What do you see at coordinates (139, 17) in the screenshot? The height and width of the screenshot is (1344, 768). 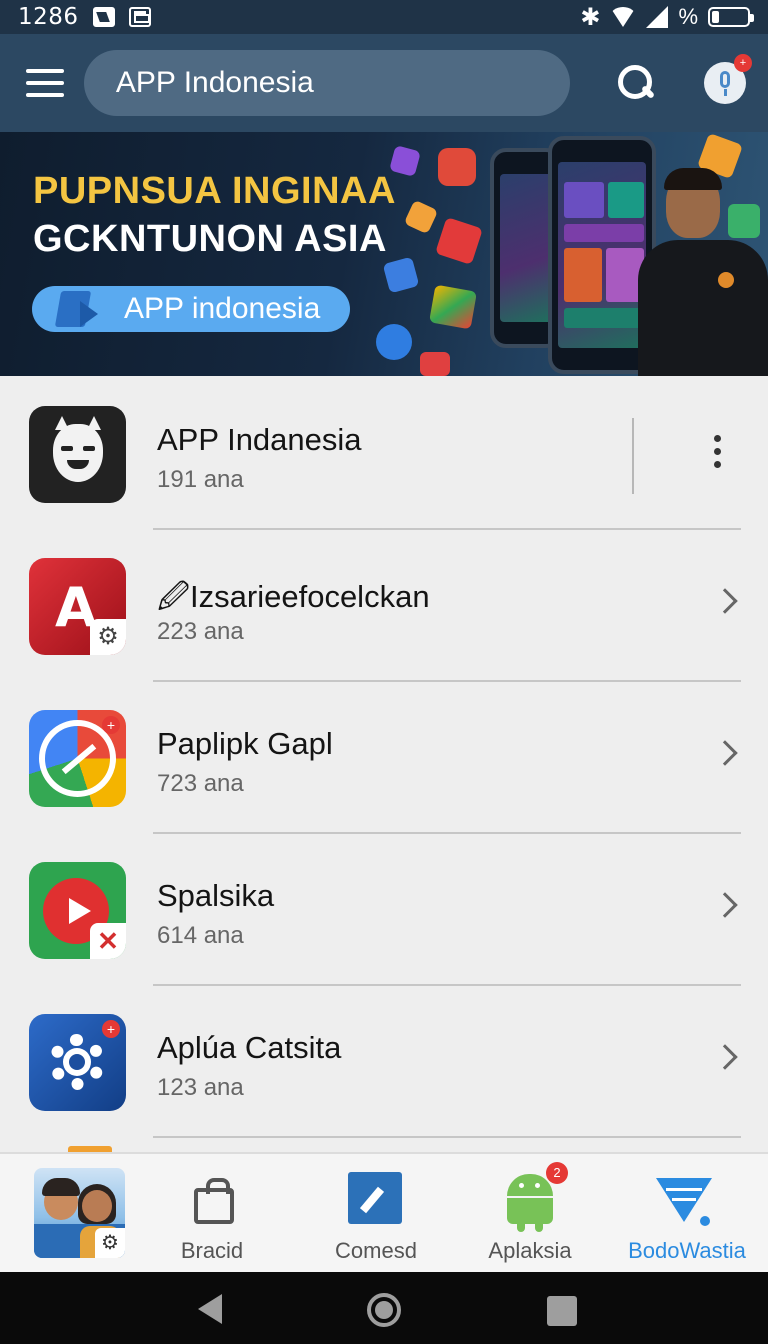 I see `save-icon` at bounding box center [139, 17].